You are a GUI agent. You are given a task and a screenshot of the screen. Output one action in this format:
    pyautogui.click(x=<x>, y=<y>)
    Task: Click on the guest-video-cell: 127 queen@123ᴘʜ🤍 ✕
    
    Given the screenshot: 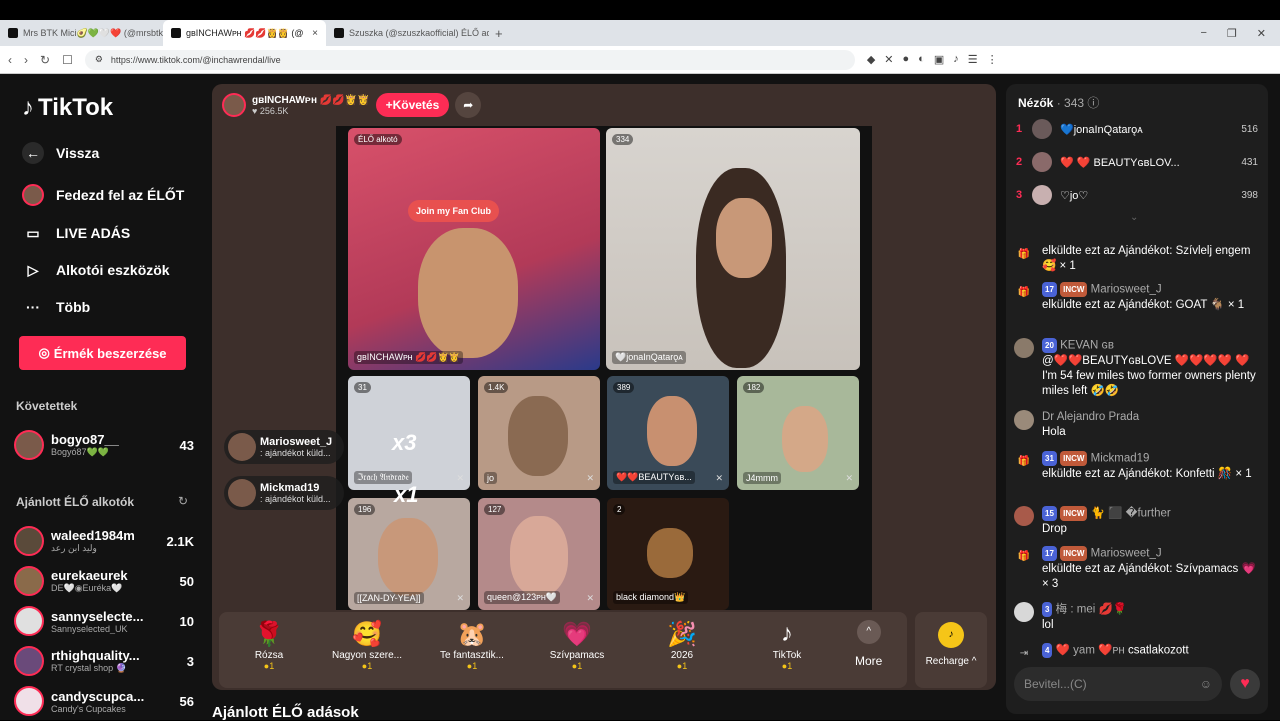 What is the action you would take?
    pyautogui.click(x=539, y=554)
    